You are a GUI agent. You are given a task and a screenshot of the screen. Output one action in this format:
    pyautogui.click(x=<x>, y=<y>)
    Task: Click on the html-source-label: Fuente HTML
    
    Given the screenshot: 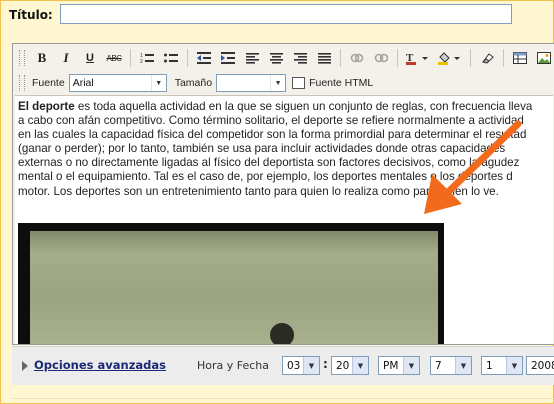 What is the action you would take?
    pyautogui.click(x=341, y=83)
    